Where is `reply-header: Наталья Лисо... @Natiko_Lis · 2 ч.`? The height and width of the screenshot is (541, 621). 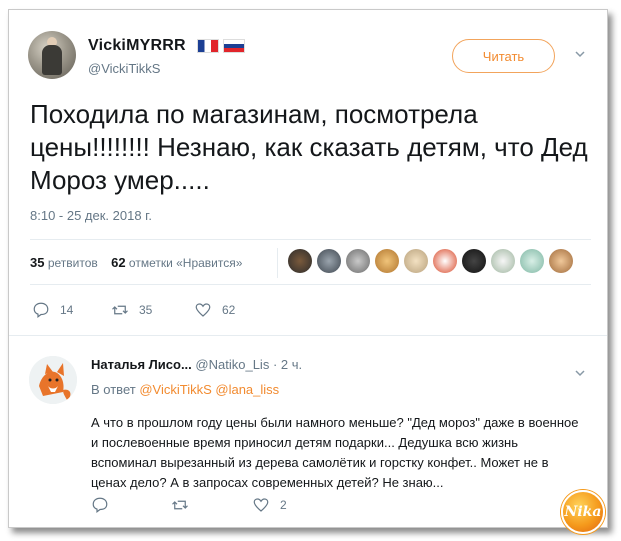 reply-header: Наталья Лисо... @Natiko_Lis · 2 ч. is located at coordinates (196, 364).